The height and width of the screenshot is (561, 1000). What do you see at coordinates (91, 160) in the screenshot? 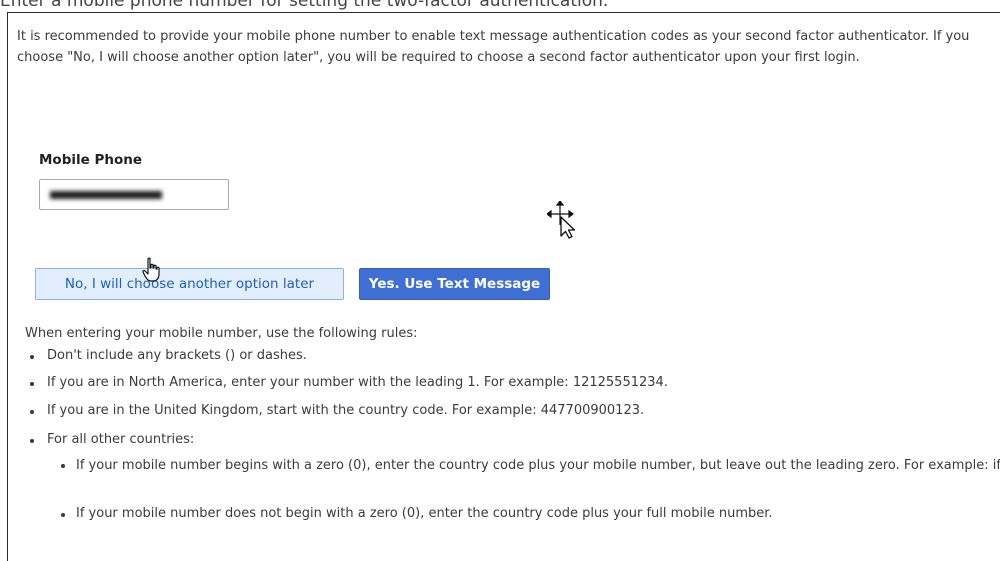
I see `mobile-phone-label: Mobile Phone` at bounding box center [91, 160].